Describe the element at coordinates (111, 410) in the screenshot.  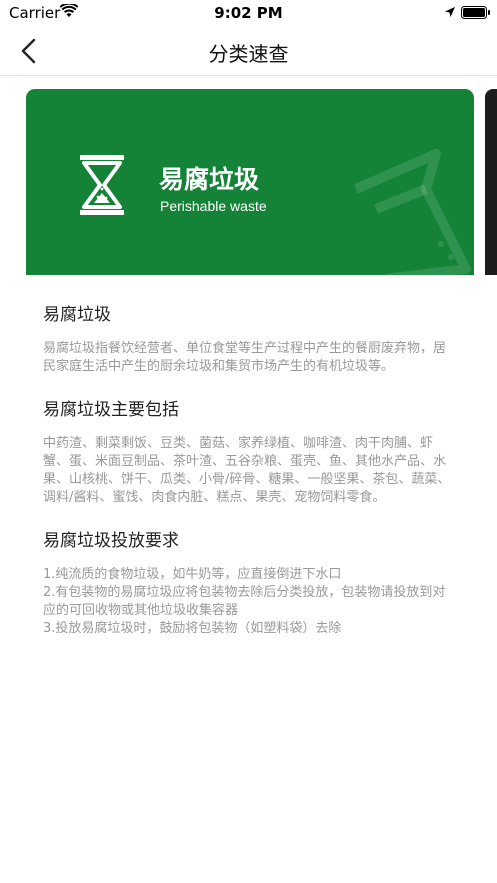
I see `section-title: 易腐垃圾主要包括` at that location.